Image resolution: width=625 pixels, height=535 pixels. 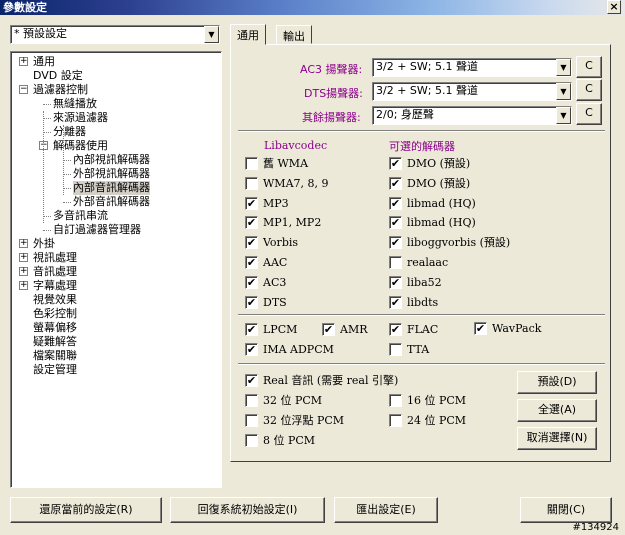 I want to click on tree-item: 視訊處理, so click(x=55, y=258).